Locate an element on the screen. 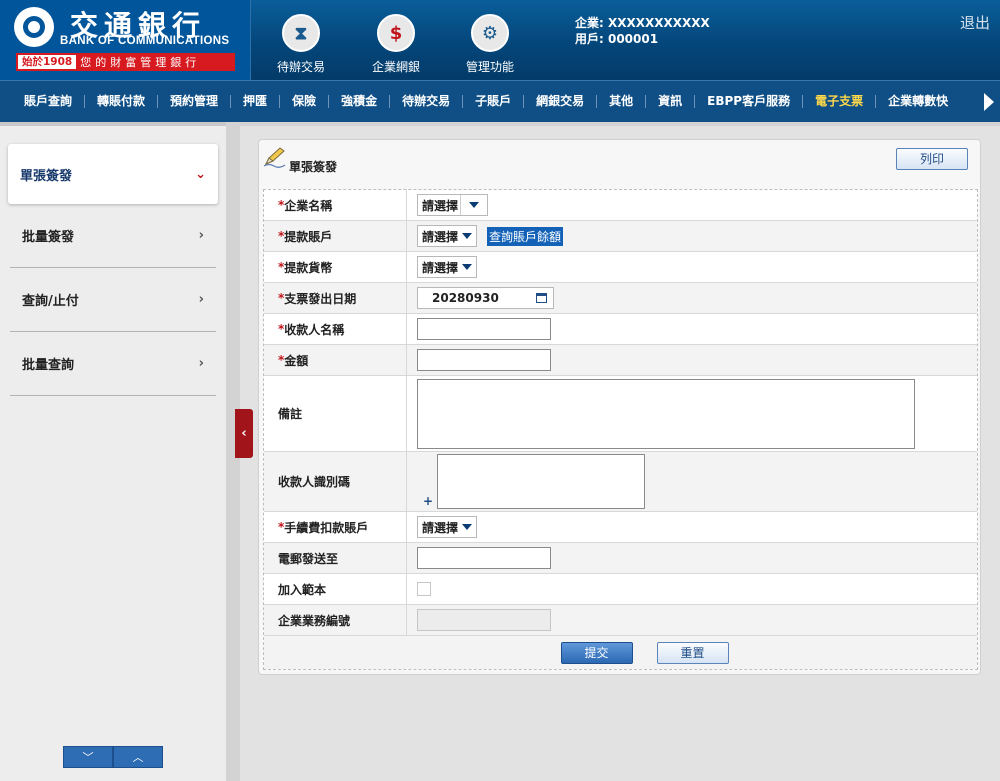  nav-pending-transactions: ⧗ 待辦交易 is located at coordinates (301, 44).